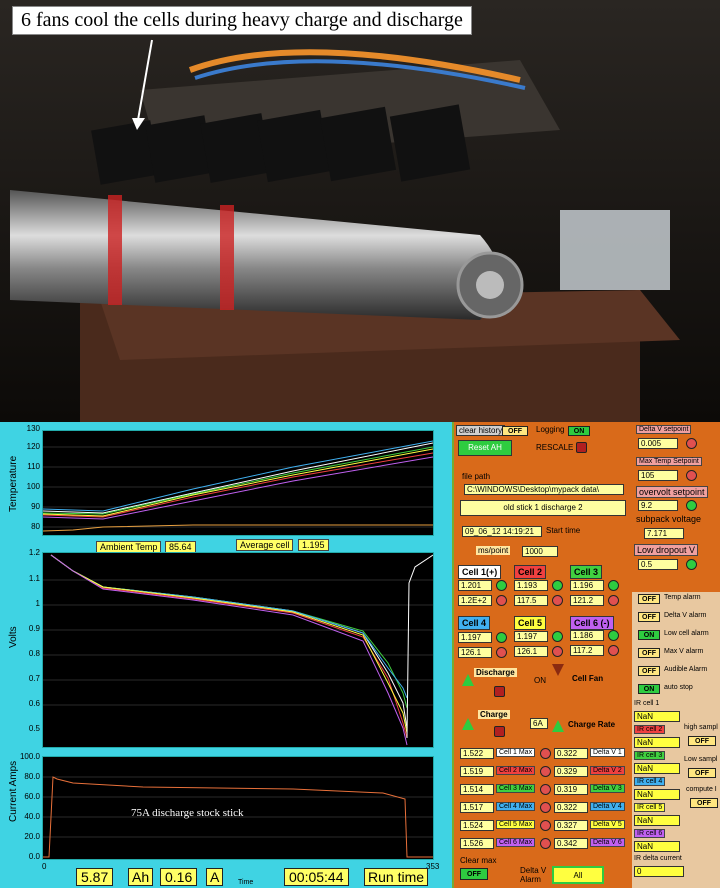  I want to click on max-temp-input: 105, so click(658, 475).